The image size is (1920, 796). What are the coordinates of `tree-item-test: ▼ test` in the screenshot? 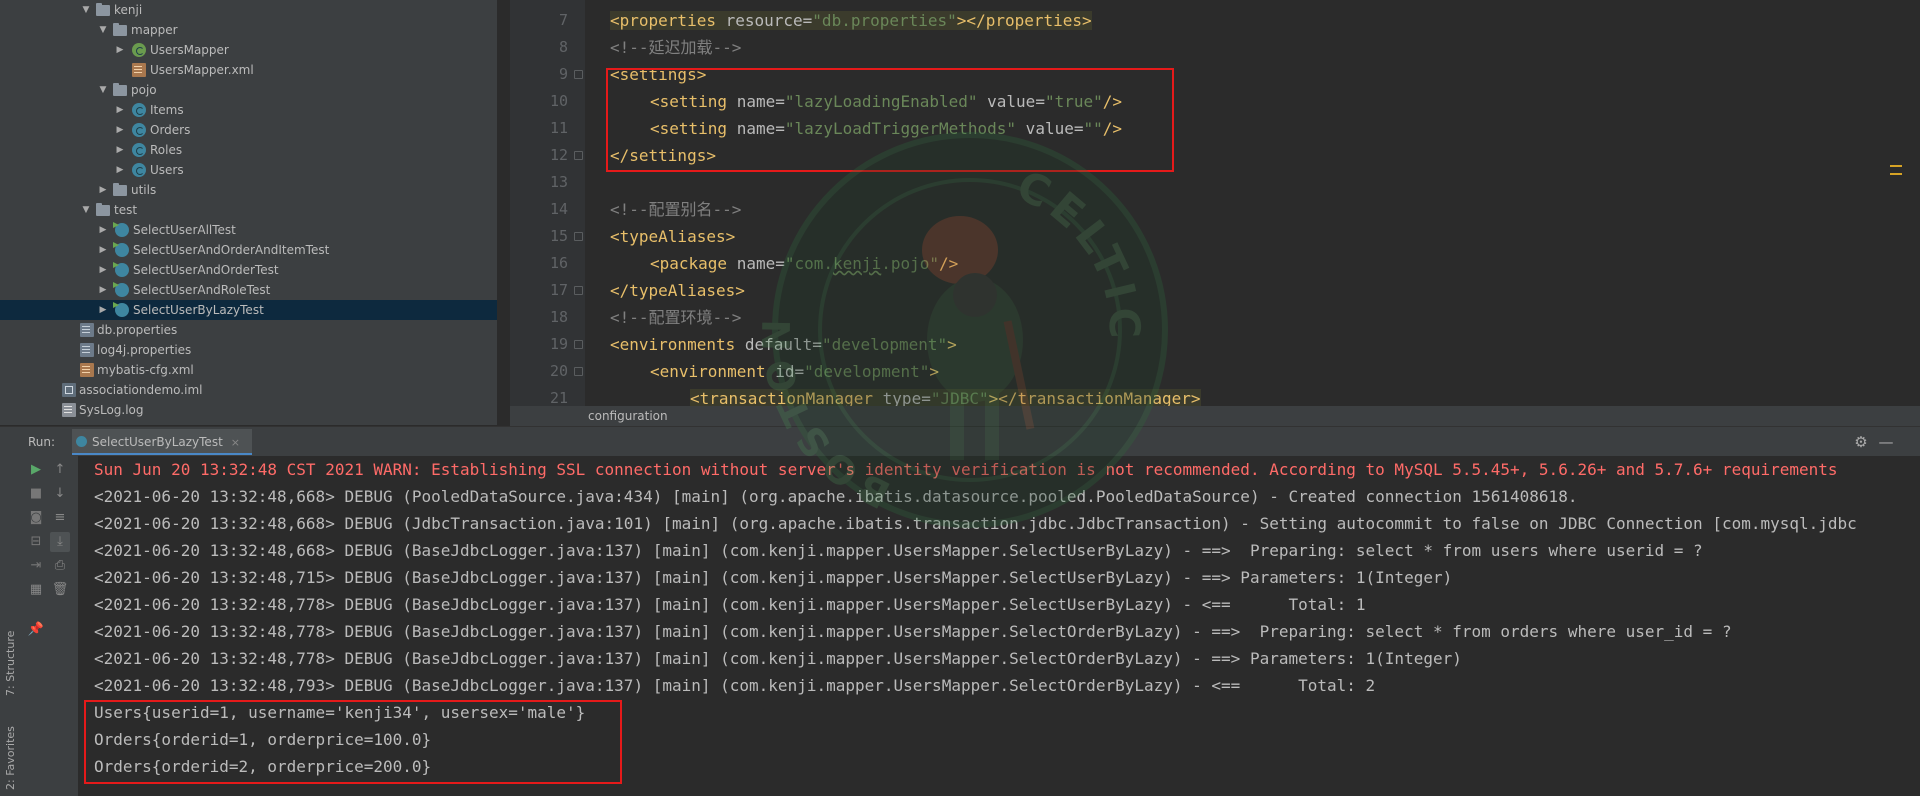 It's located at (248, 210).